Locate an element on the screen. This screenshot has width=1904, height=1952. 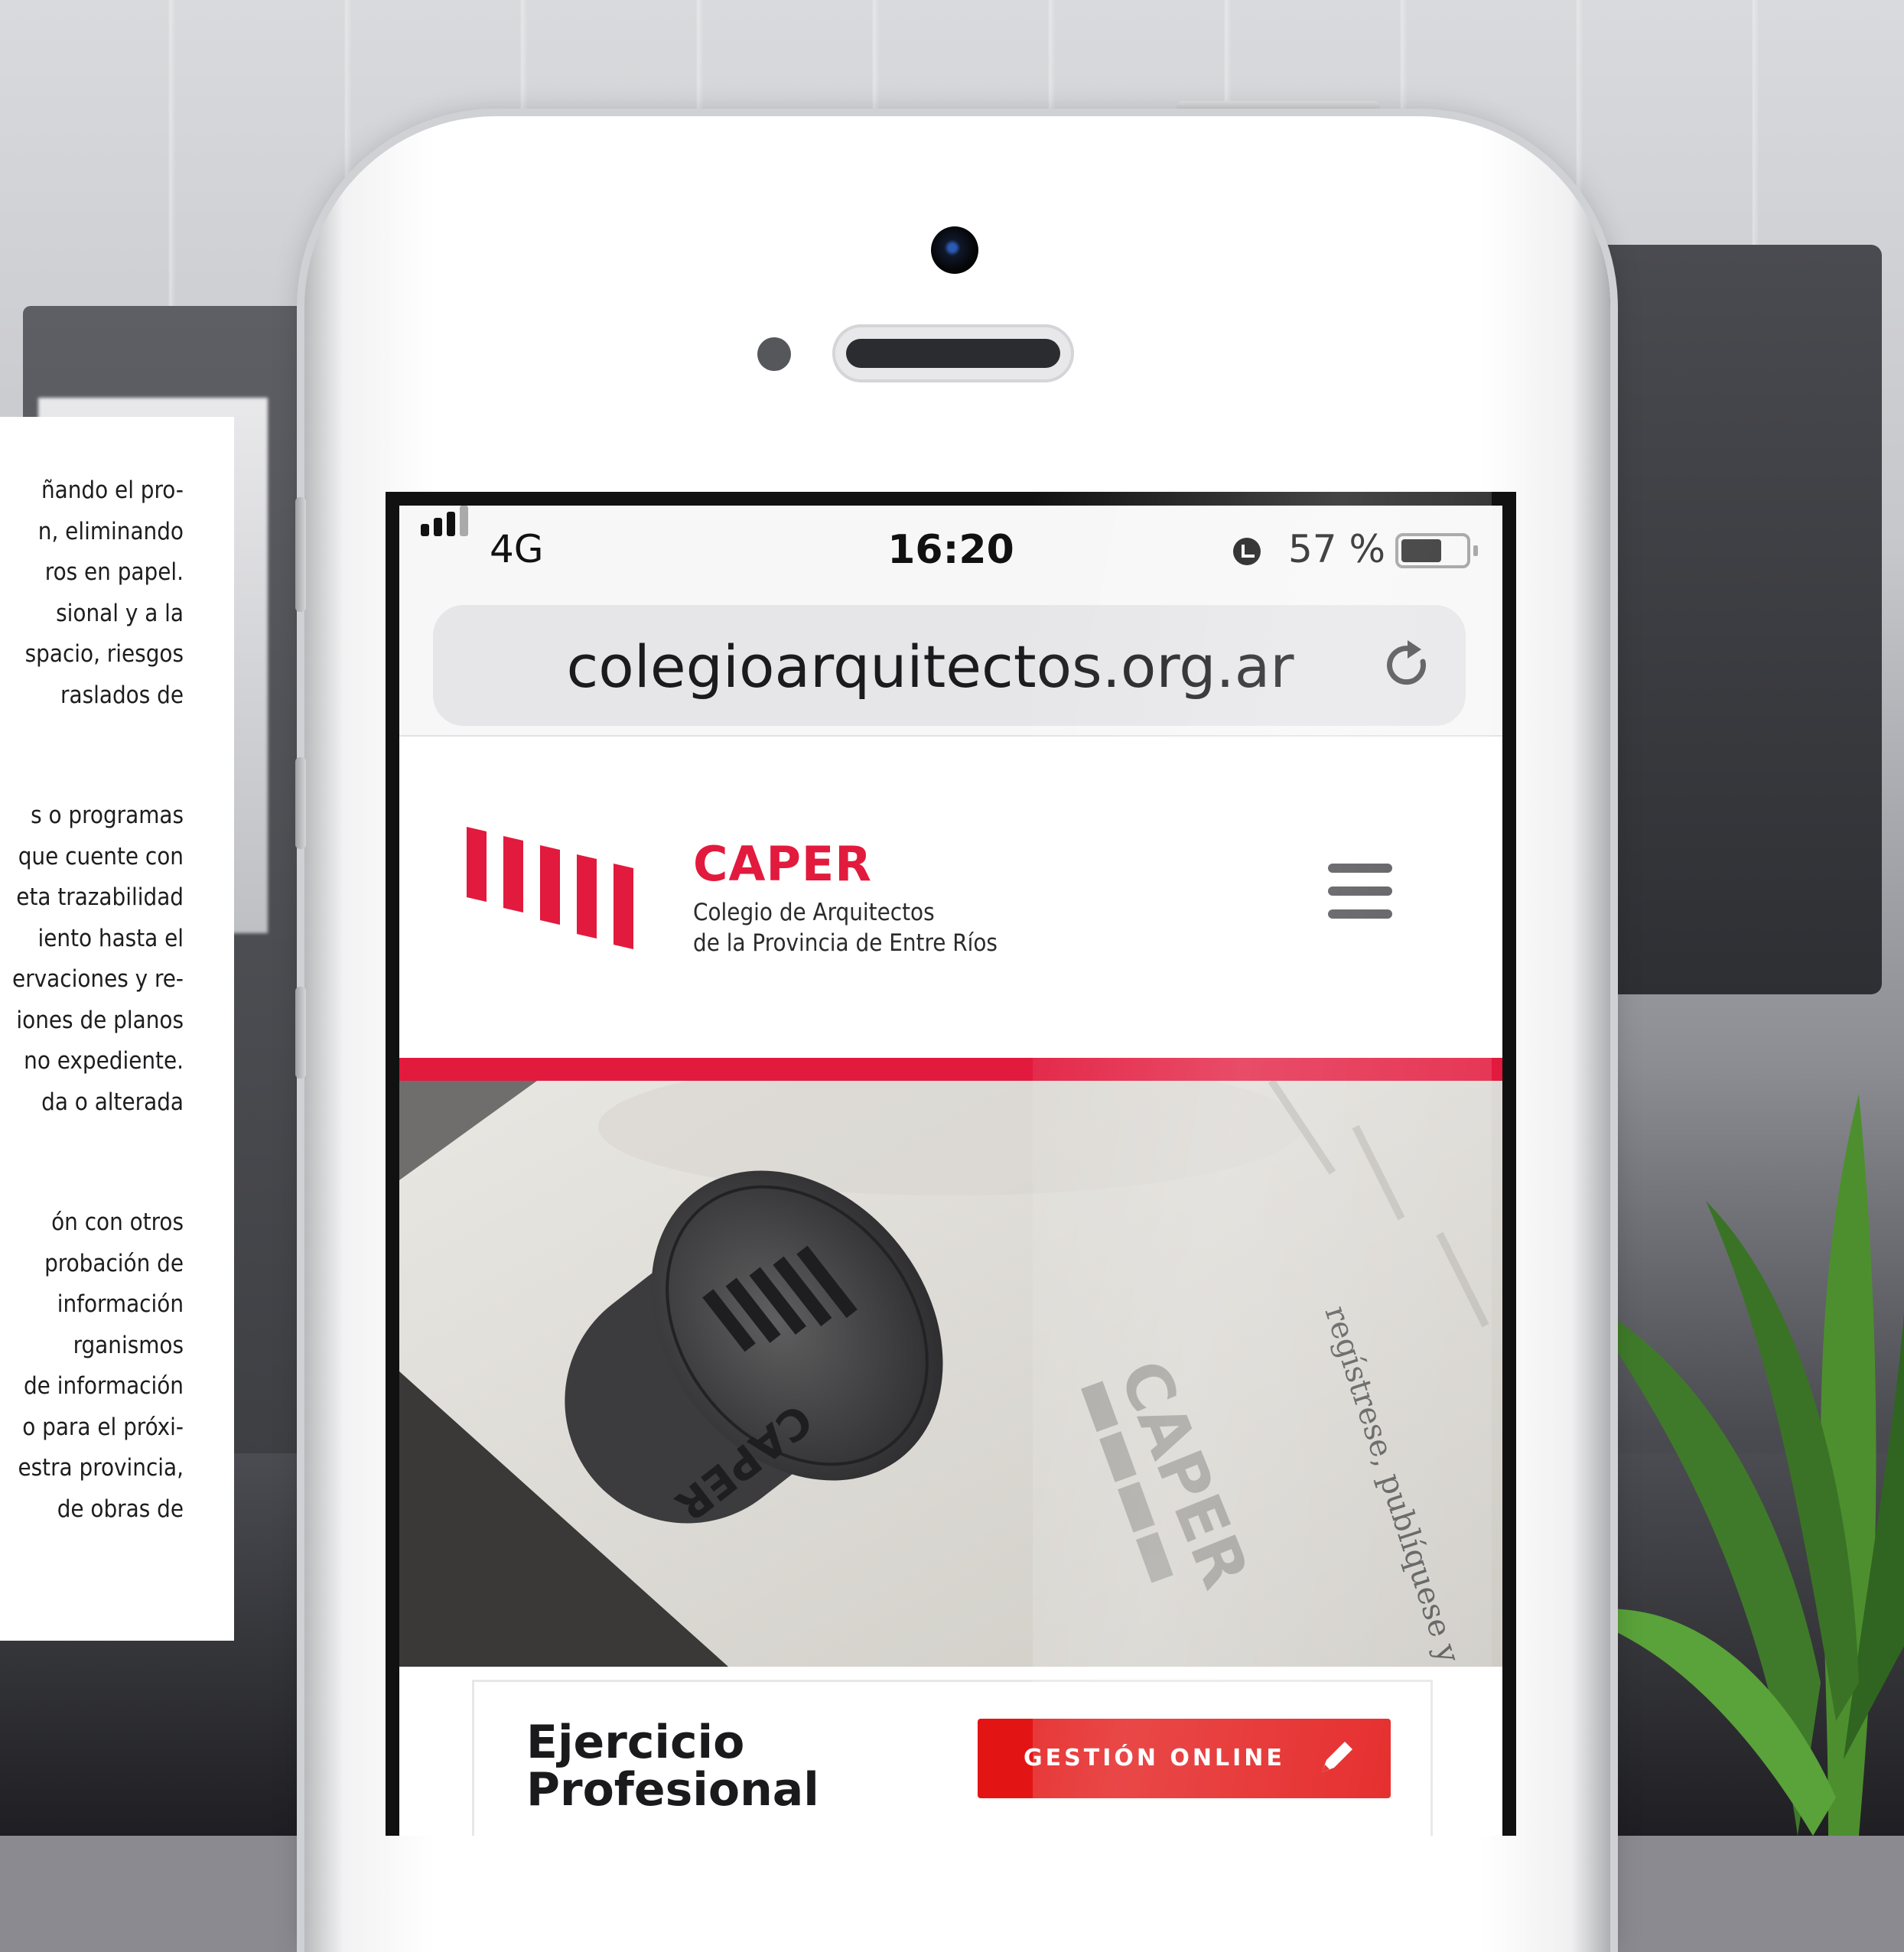
text-line: probación de is located at coordinates (114, 1263).